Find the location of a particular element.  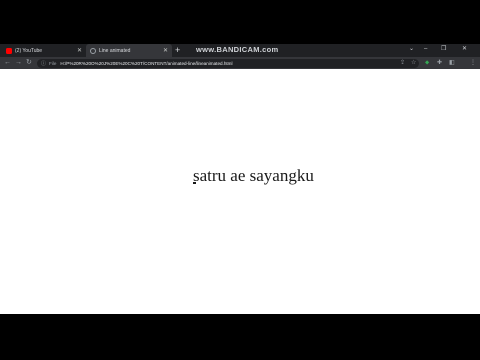

text-caret is located at coordinates (194, 183).